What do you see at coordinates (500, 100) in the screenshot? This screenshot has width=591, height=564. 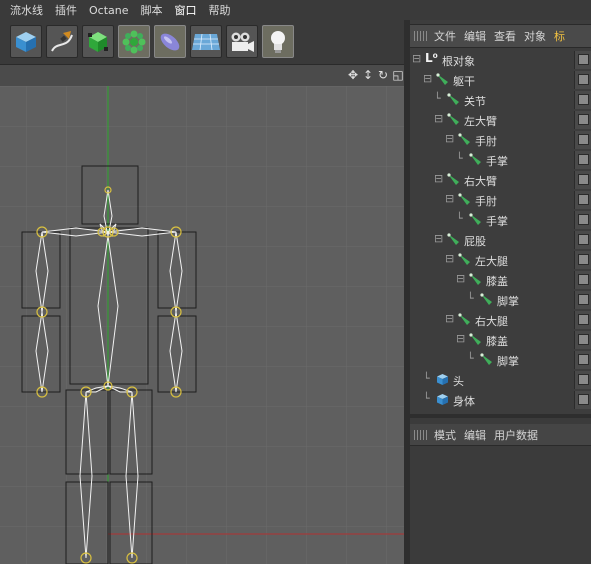 I see `tree-item: └ 关节` at bounding box center [500, 100].